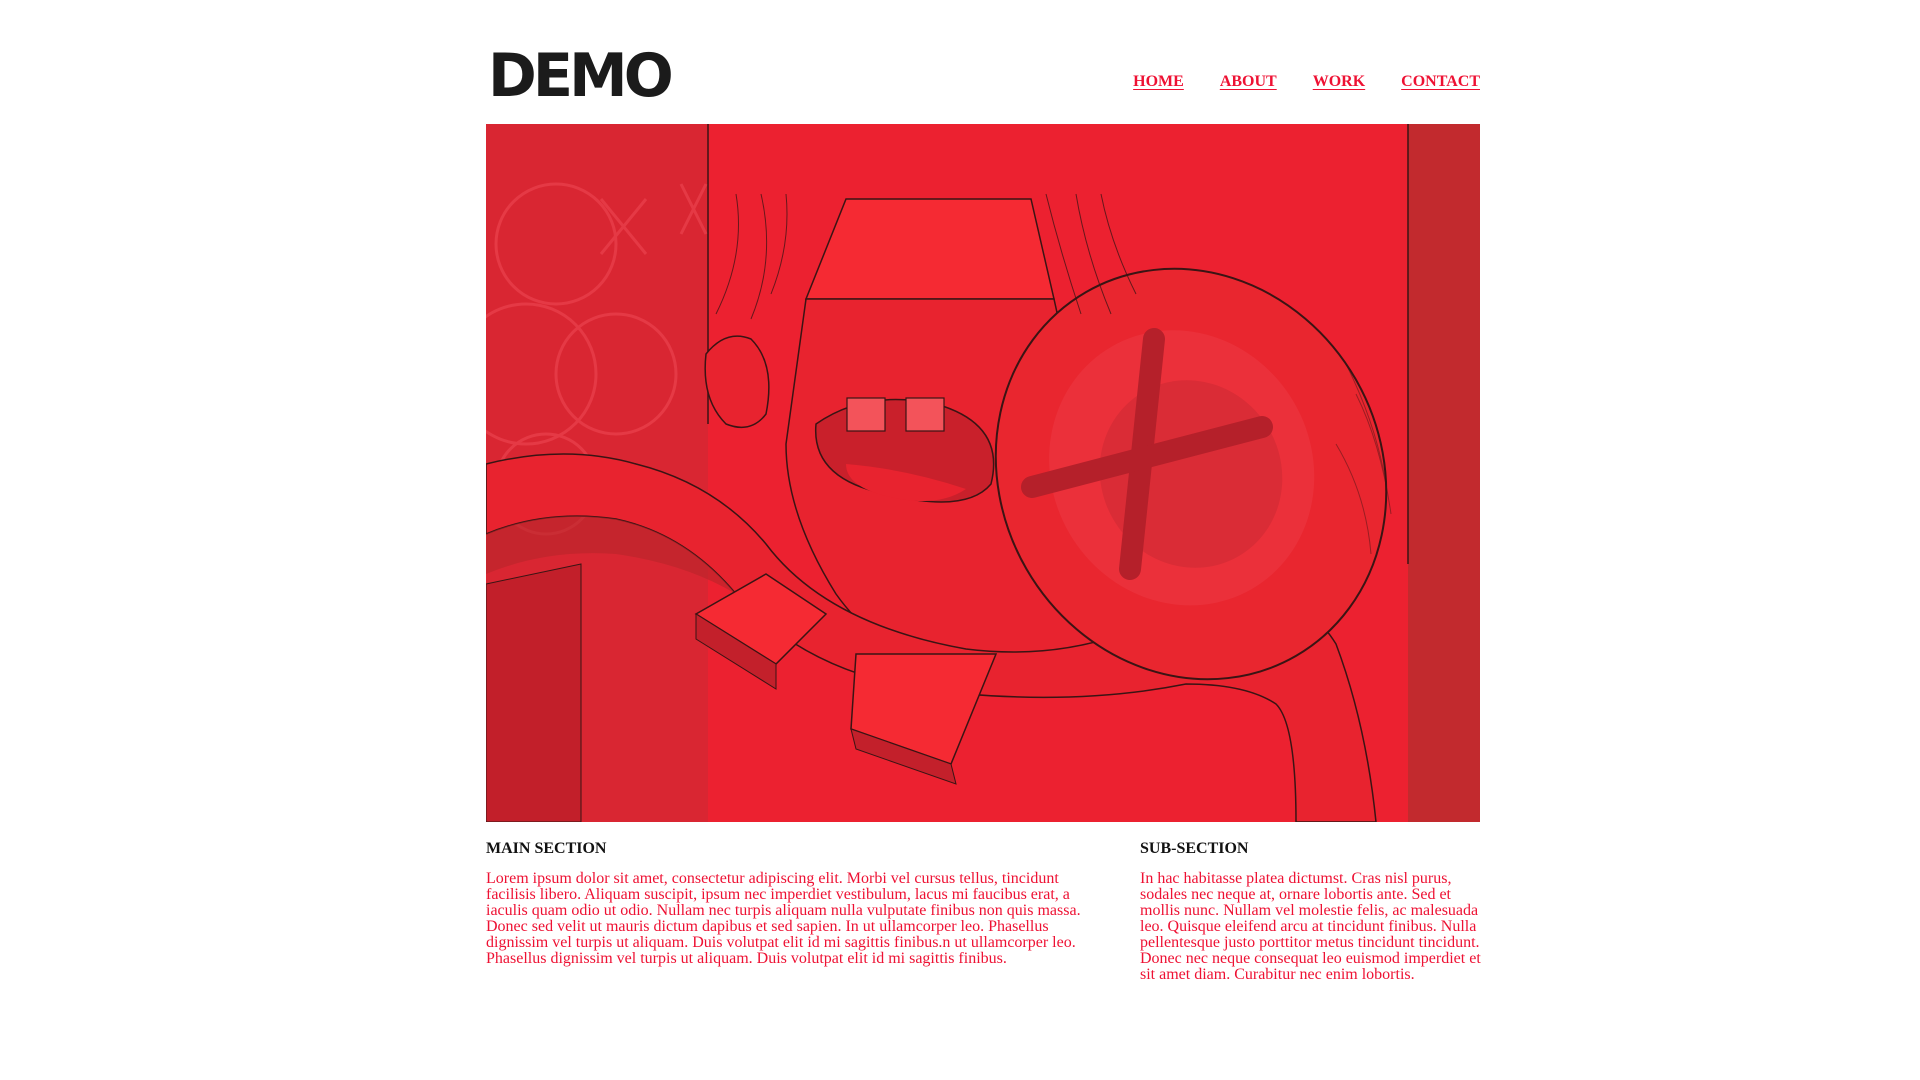 The height and width of the screenshot is (1080, 1920). What do you see at coordinates (983, 76) in the screenshot?
I see `site-header: DEMO HOME ABOUT WORK CONTACT` at bounding box center [983, 76].